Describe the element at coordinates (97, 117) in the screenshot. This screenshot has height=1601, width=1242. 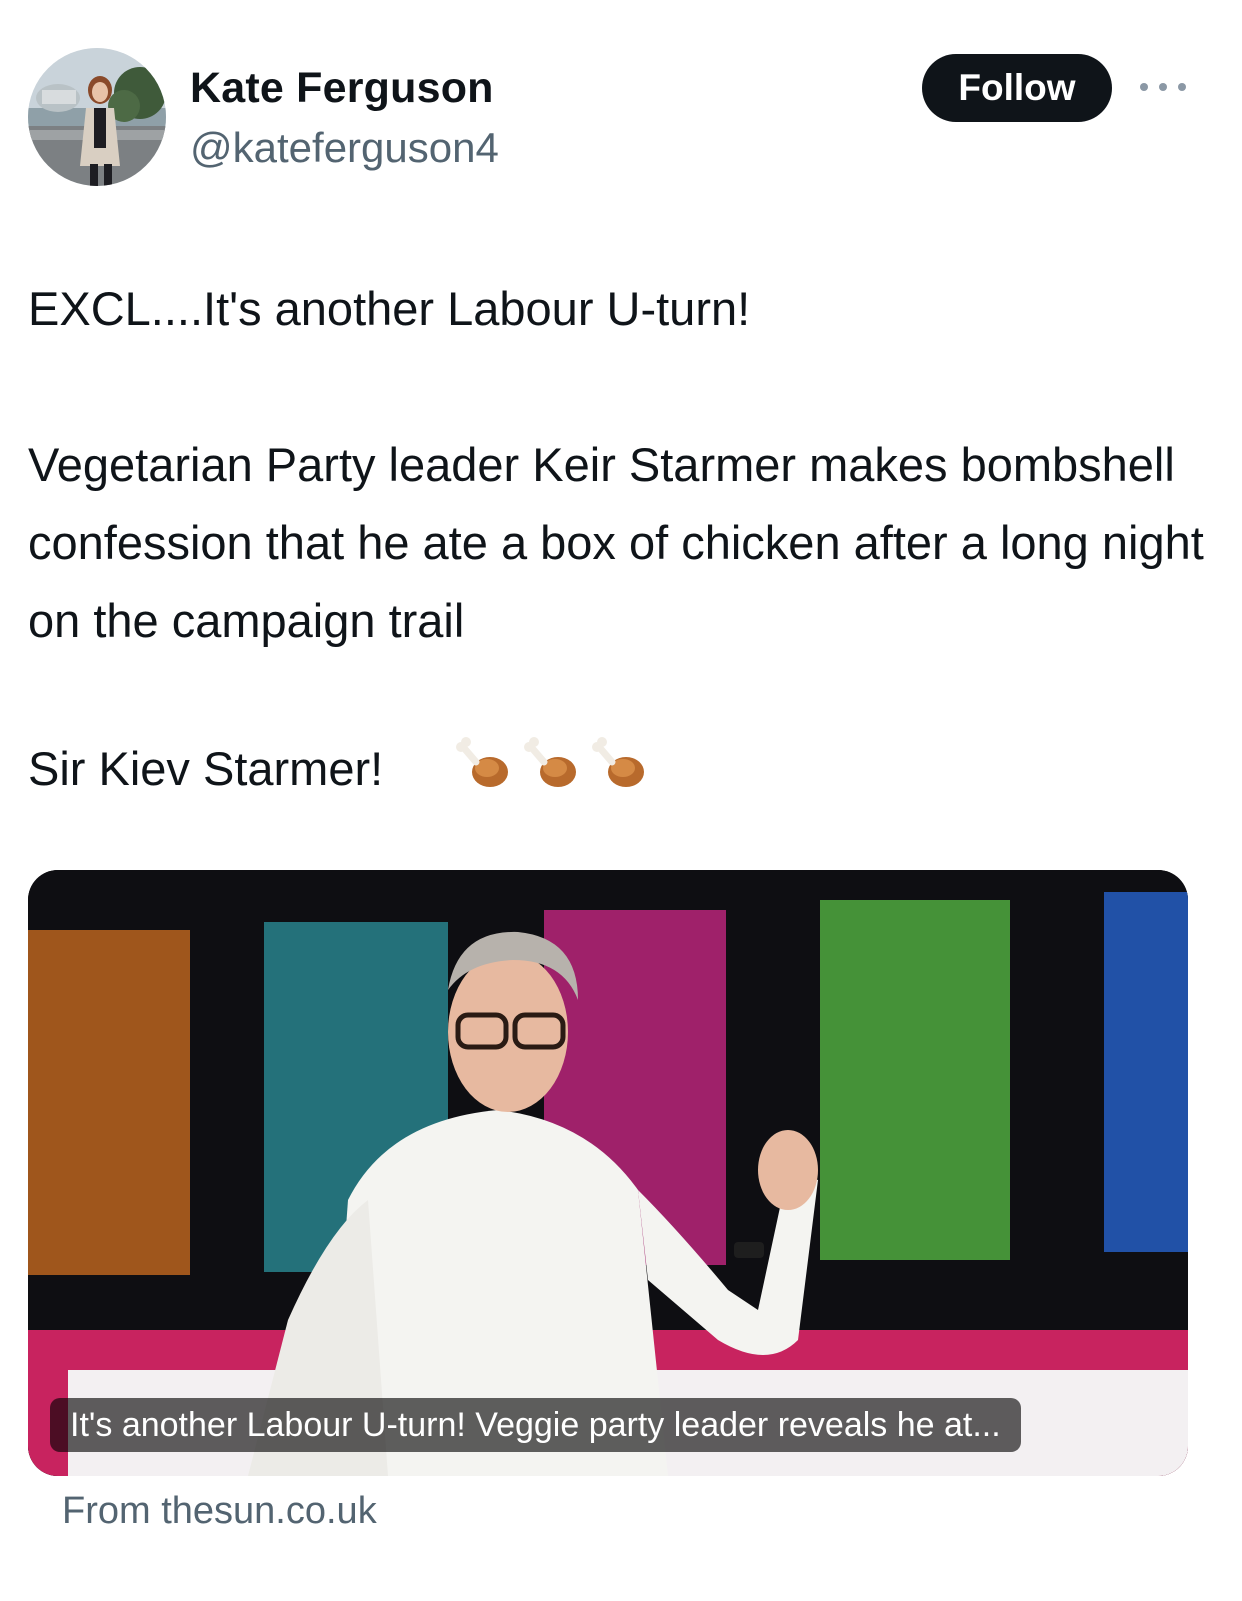
I see `avatar` at that location.